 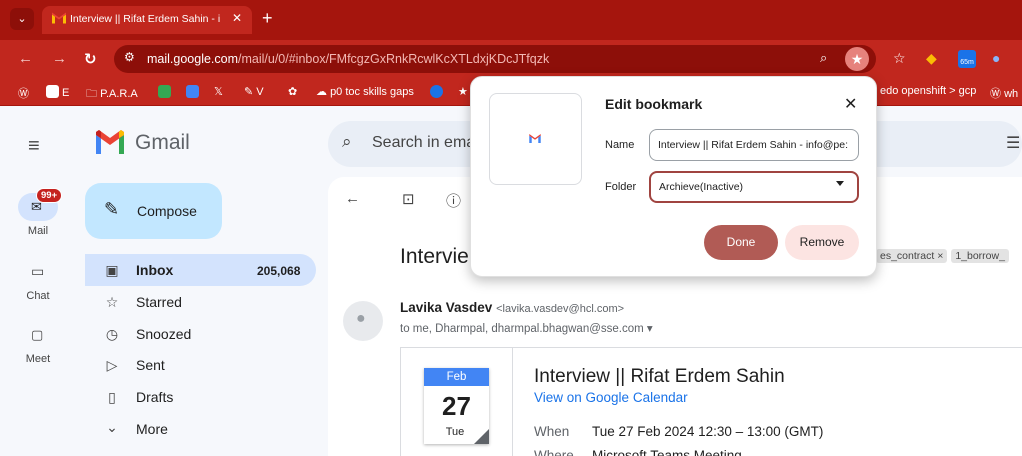 What do you see at coordinates (754, 187) in the screenshot?
I see `folder-select: Archieve(Inactive)` at bounding box center [754, 187].